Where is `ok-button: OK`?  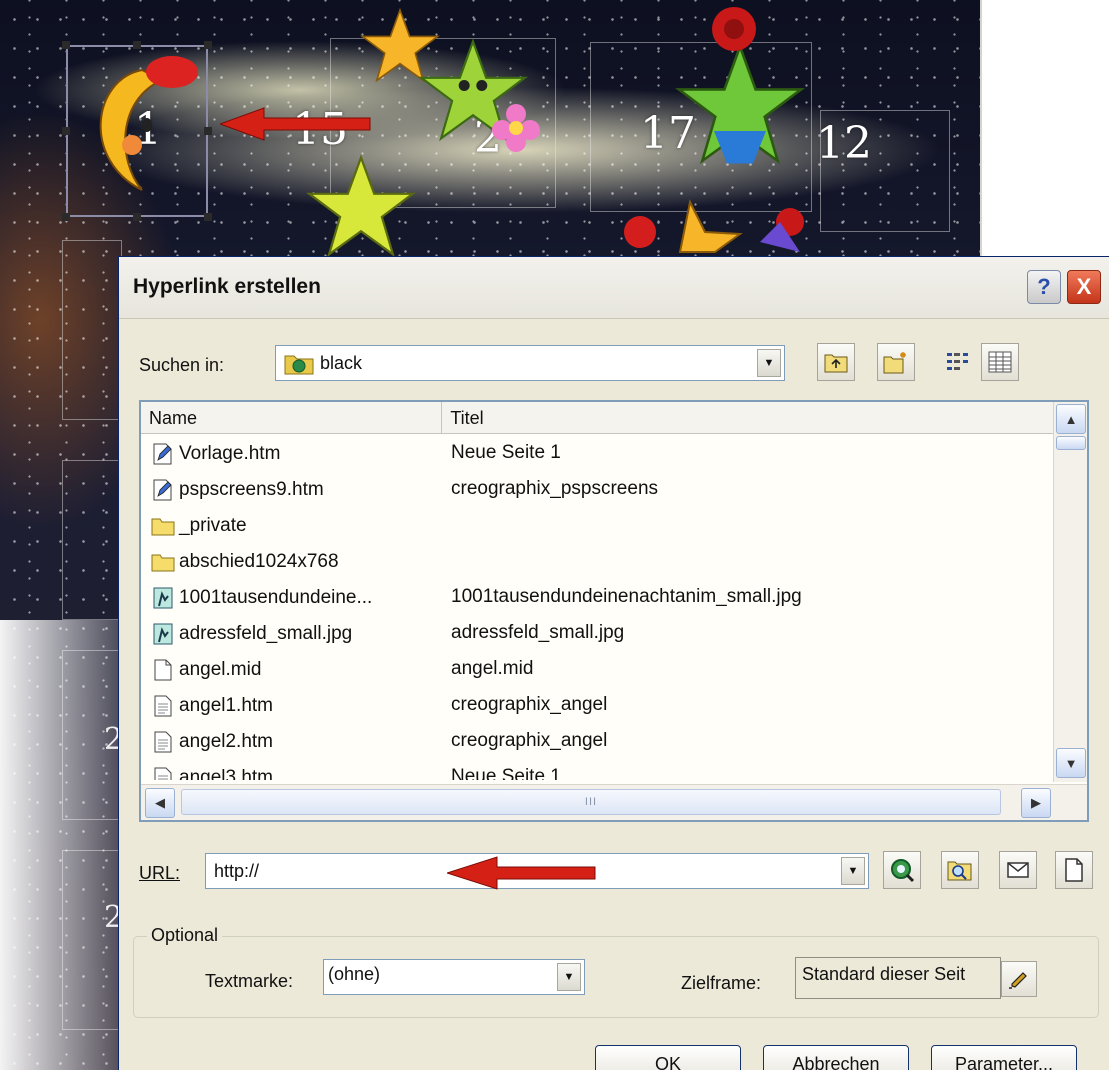
ok-button: OK is located at coordinates (668, 1057).